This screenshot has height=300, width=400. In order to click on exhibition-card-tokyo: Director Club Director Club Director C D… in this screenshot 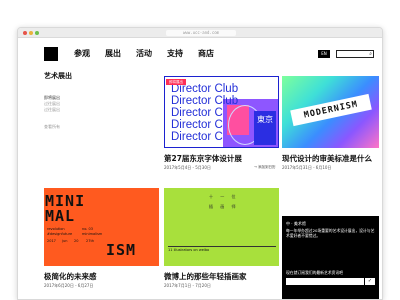, I will do `click(221, 126)`.